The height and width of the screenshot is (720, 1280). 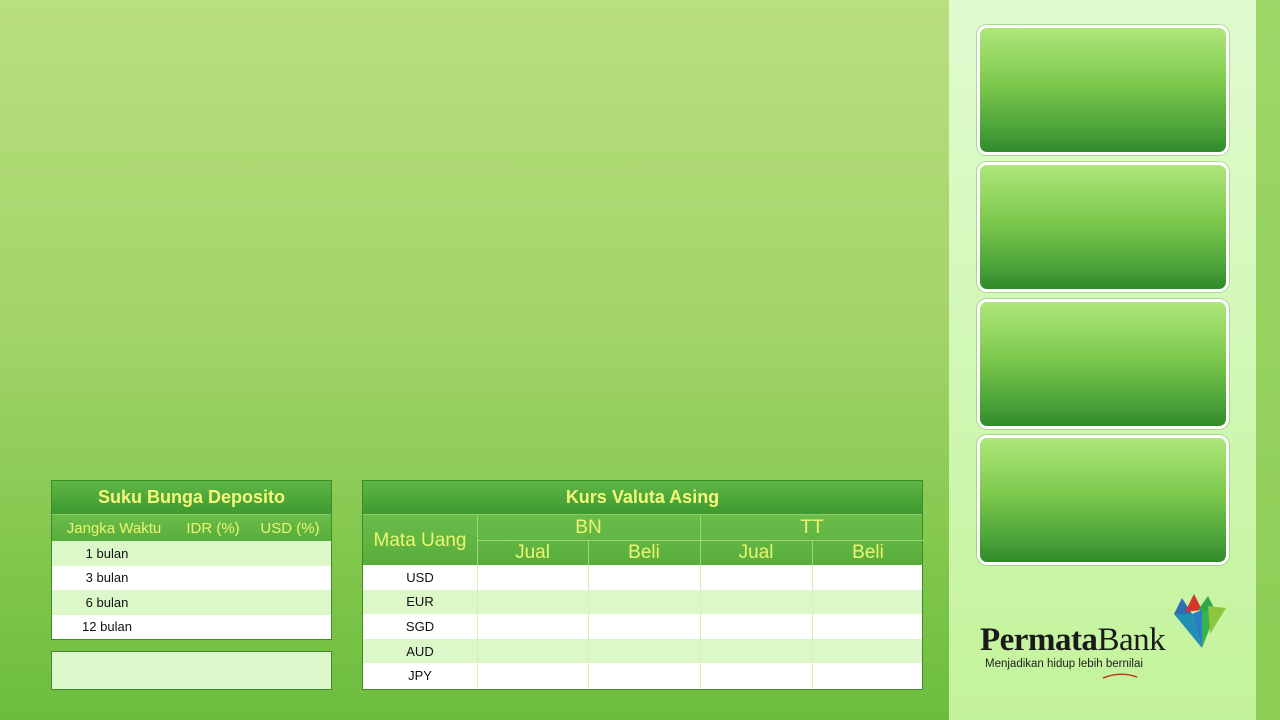 What do you see at coordinates (420, 540) in the screenshot?
I see `header-mata-uang: Mata Uang` at bounding box center [420, 540].